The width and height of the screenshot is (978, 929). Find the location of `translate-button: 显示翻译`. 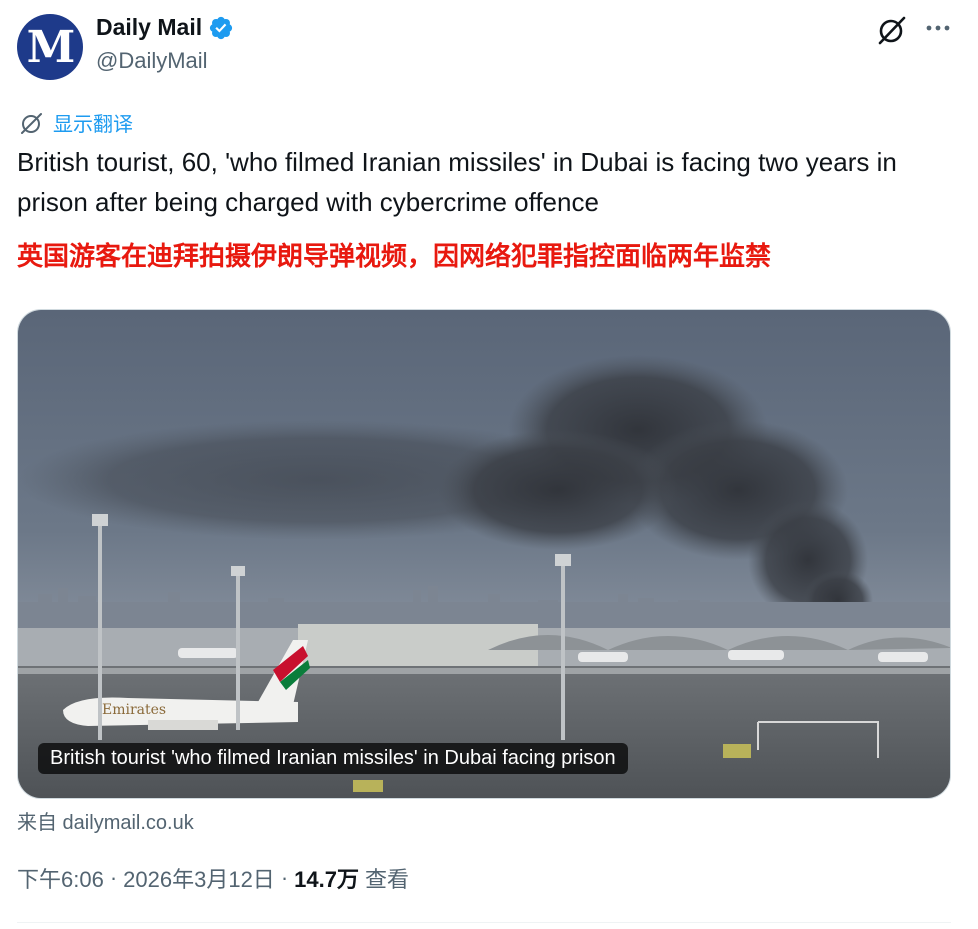

translate-button: 显示翻译 is located at coordinates (76, 122).